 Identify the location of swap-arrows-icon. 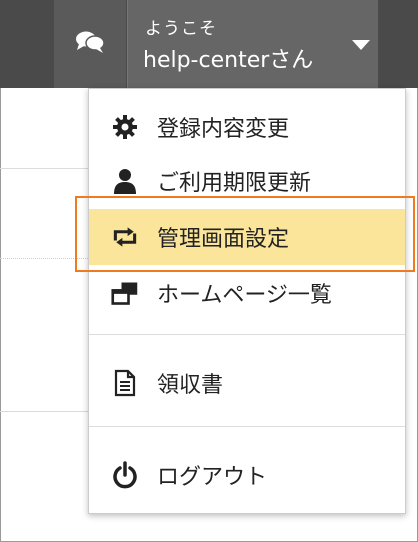
(125, 237).